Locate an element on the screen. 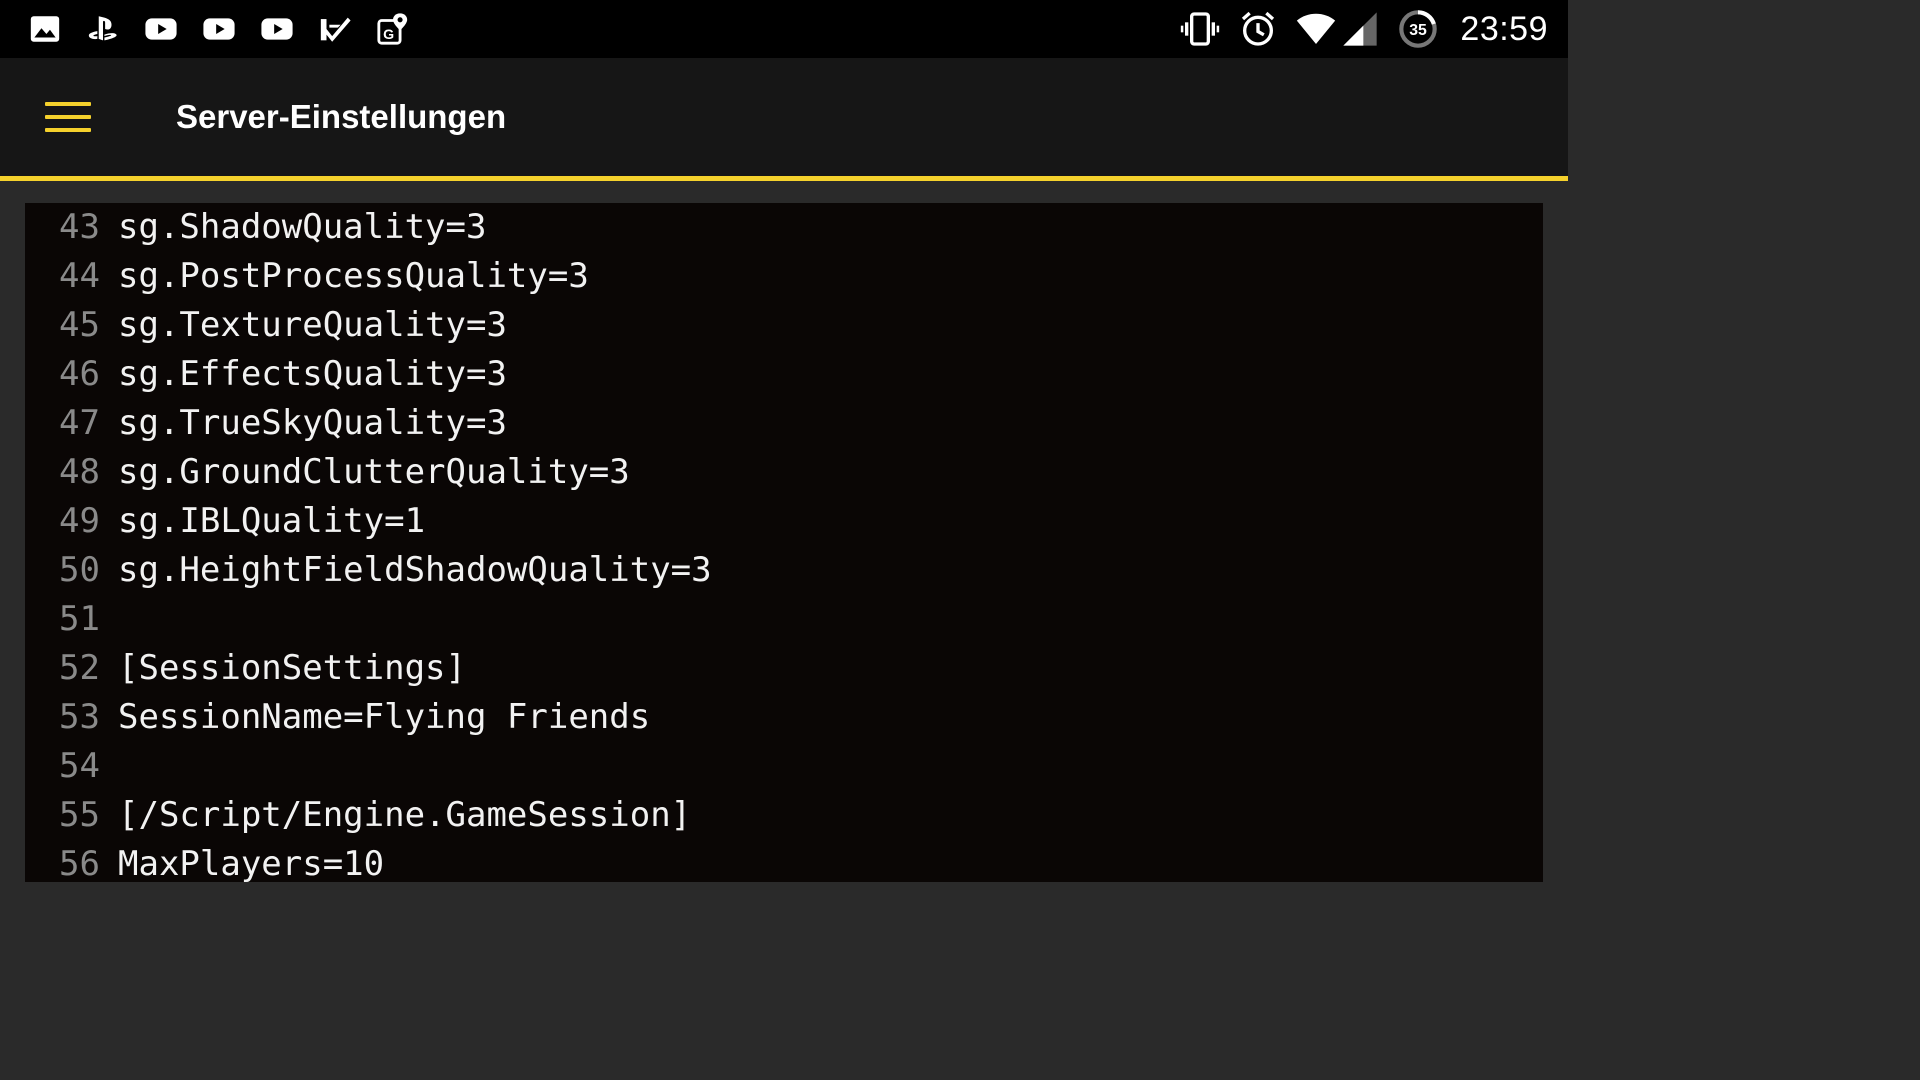 This screenshot has width=1920, height=1080. line-number: 44 is located at coordinates (79, 276).